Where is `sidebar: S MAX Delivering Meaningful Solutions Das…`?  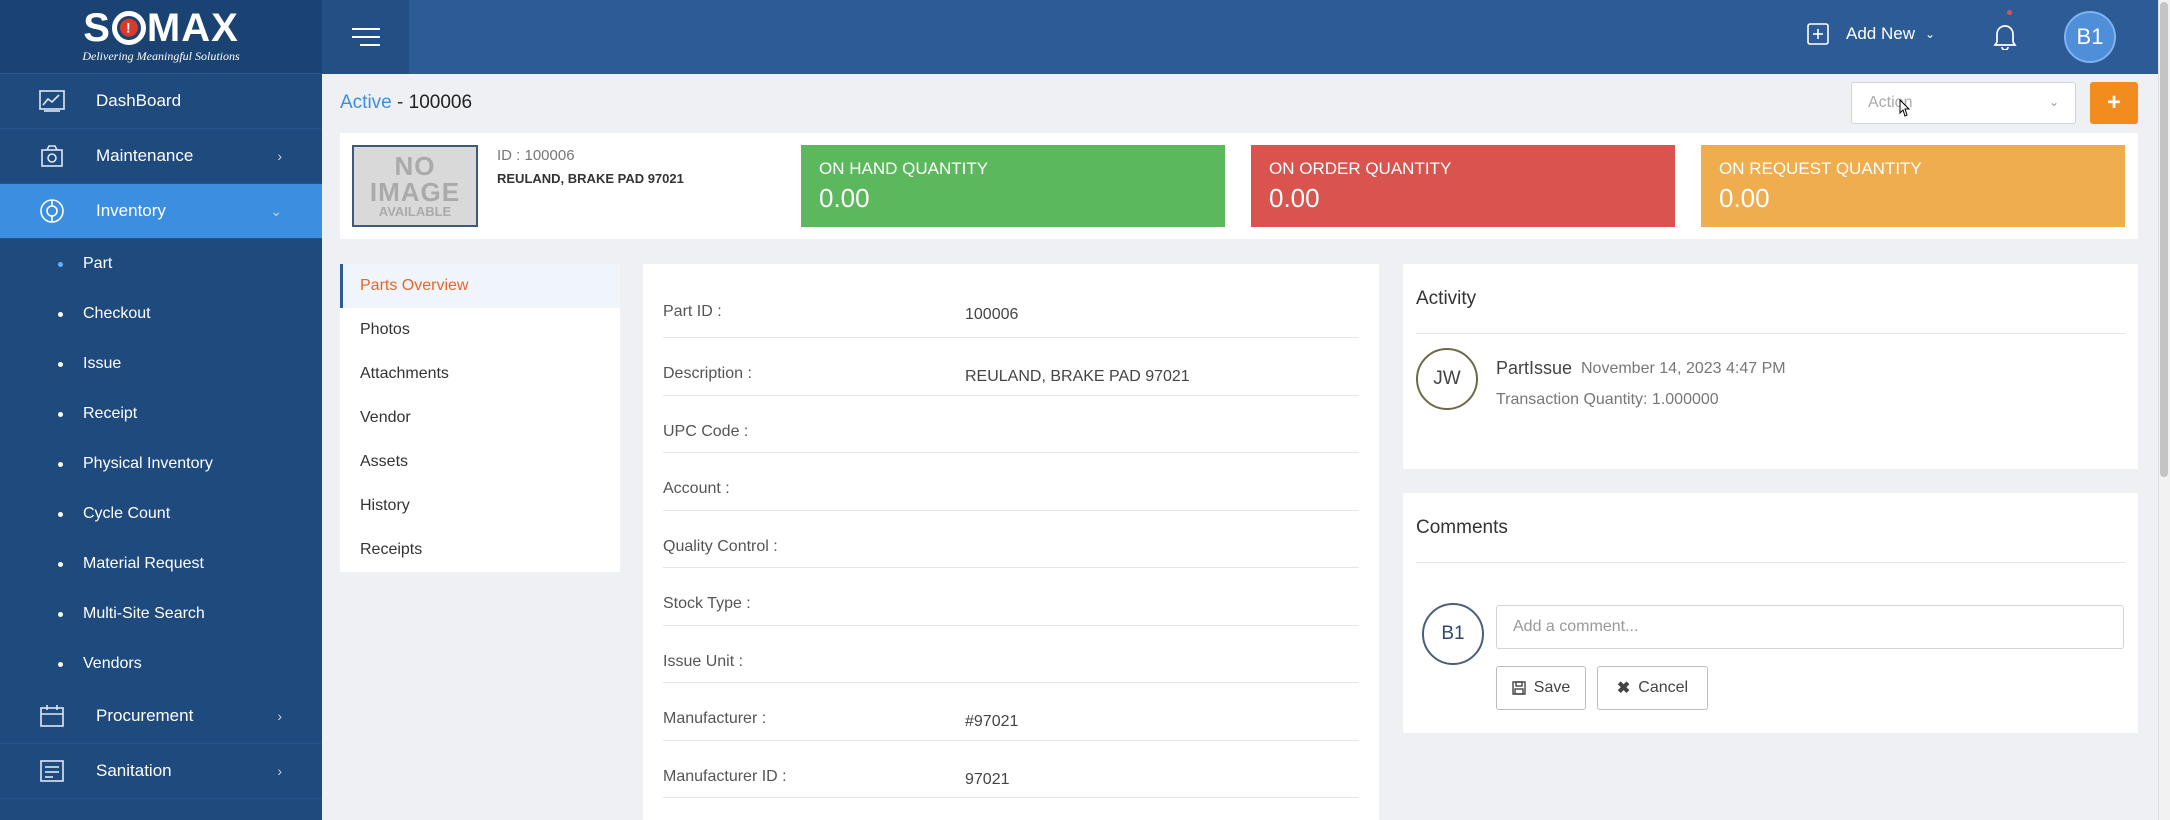
sidebar: S MAX Delivering Meaningful Solutions Das… is located at coordinates (161, 410).